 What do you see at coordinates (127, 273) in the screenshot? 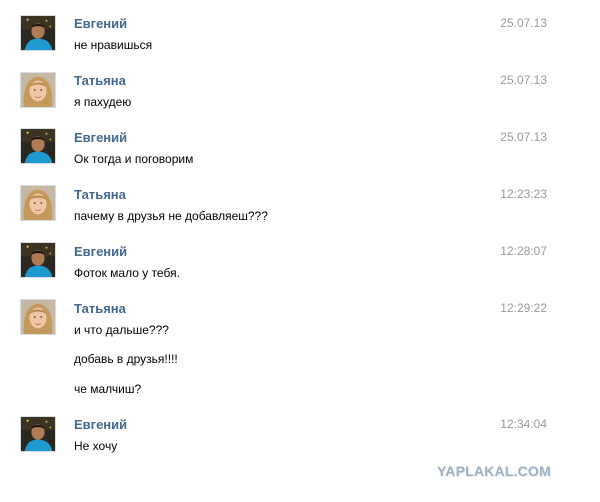
I see `message-text: Фоток мало у тебя.` at bounding box center [127, 273].